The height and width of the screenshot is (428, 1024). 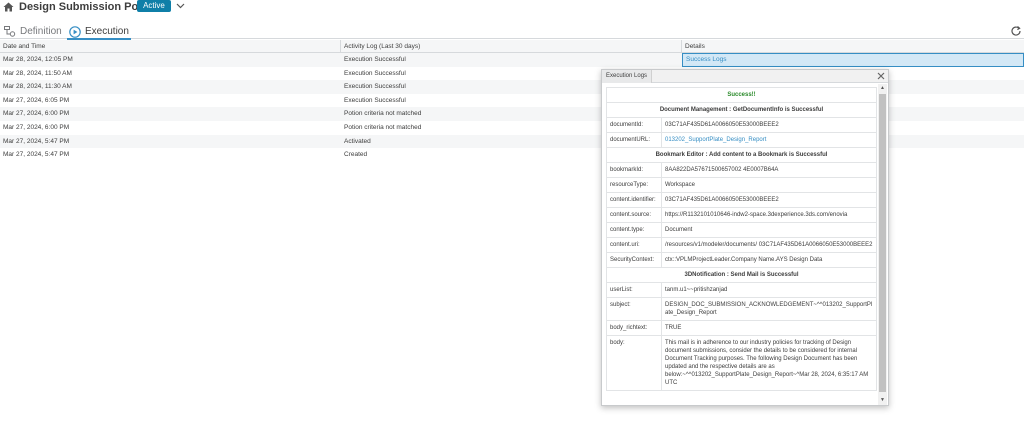 What do you see at coordinates (853, 46) in the screenshot?
I see `column-header-details: Details` at bounding box center [853, 46].